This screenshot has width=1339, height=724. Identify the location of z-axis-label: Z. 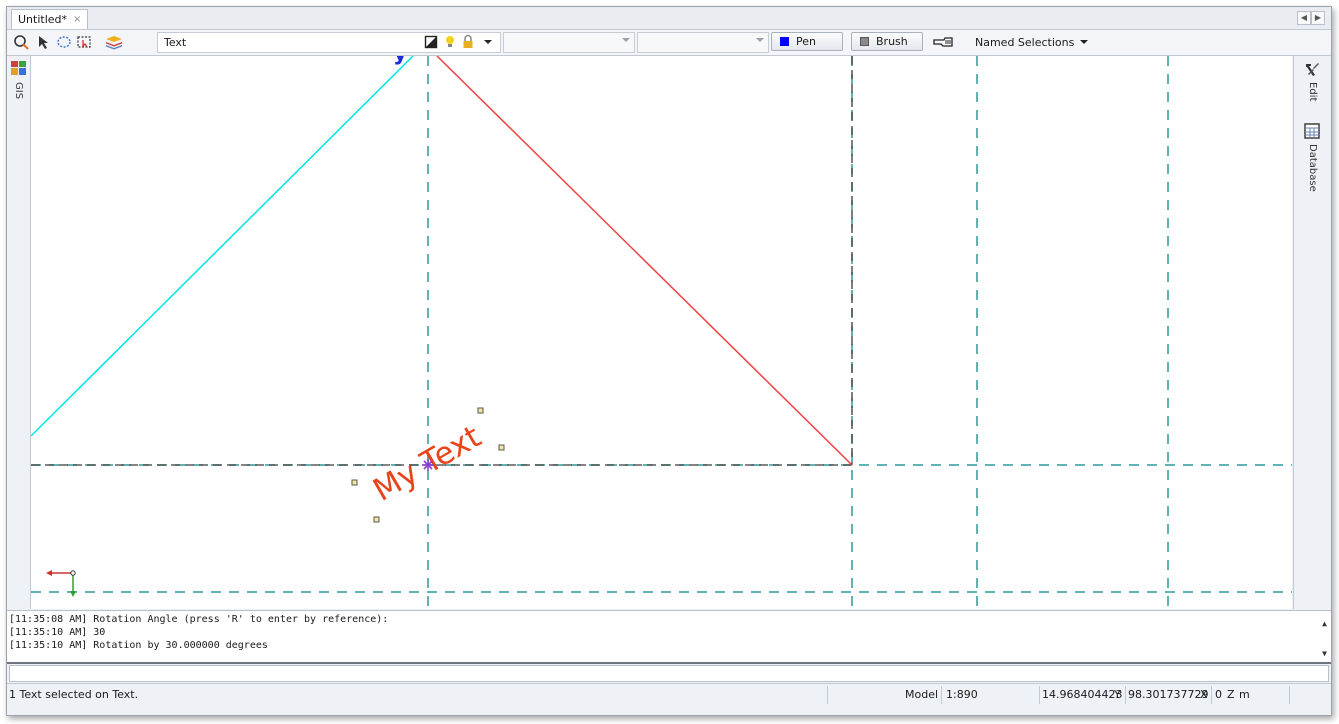
(1231, 694).